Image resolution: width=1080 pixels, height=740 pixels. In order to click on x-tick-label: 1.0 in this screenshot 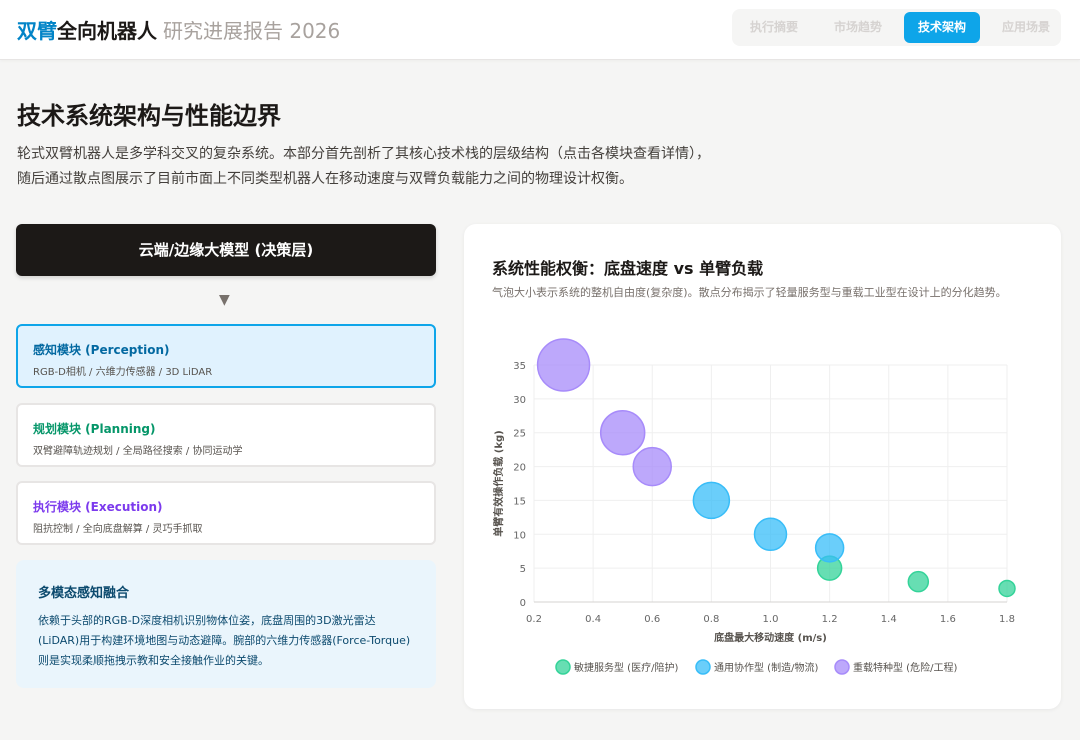, I will do `click(771, 619)`.